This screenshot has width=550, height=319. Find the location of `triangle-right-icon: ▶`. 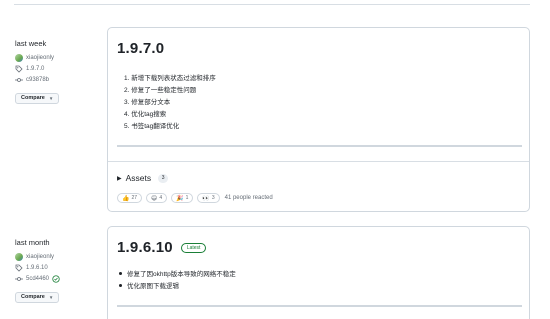

triangle-right-icon: ▶ is located at coordinates (119, 178).